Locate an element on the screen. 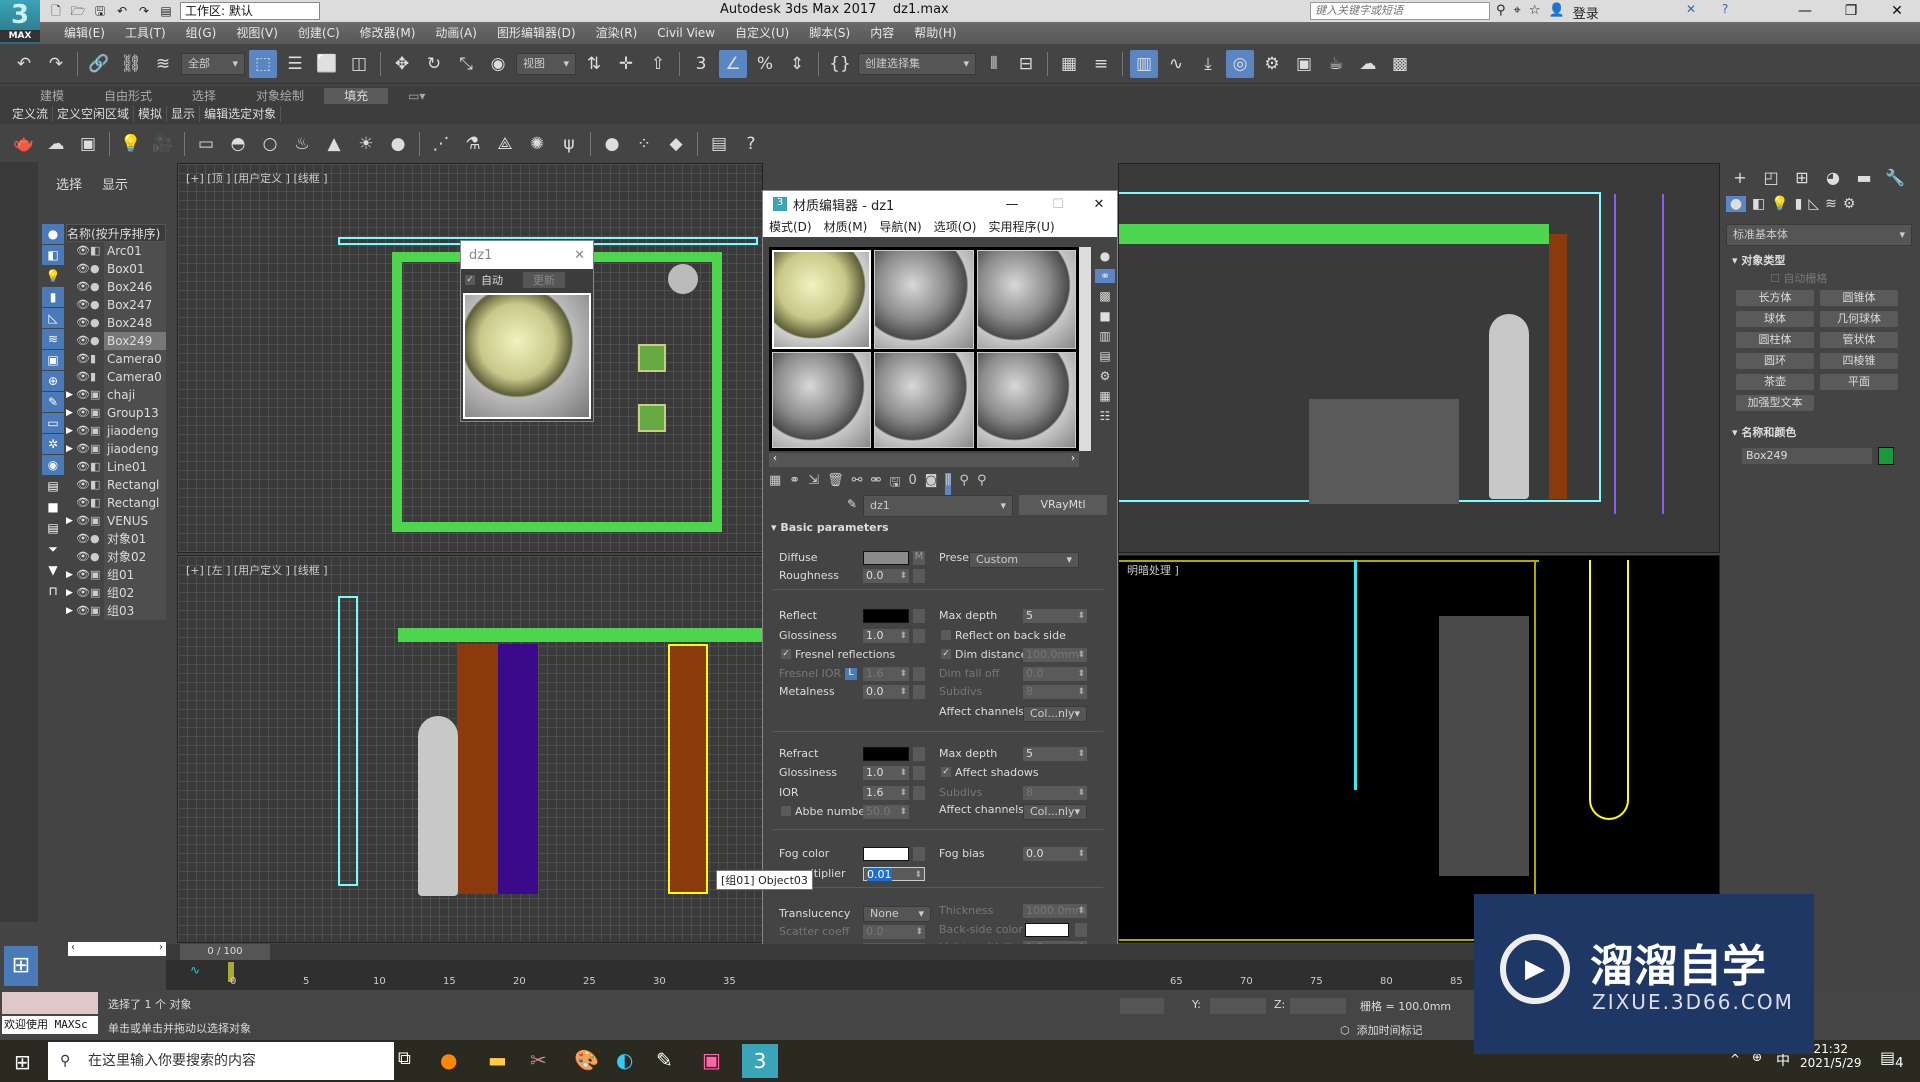  systems-icon: ⚙ is located at coordinates (1849, 204).